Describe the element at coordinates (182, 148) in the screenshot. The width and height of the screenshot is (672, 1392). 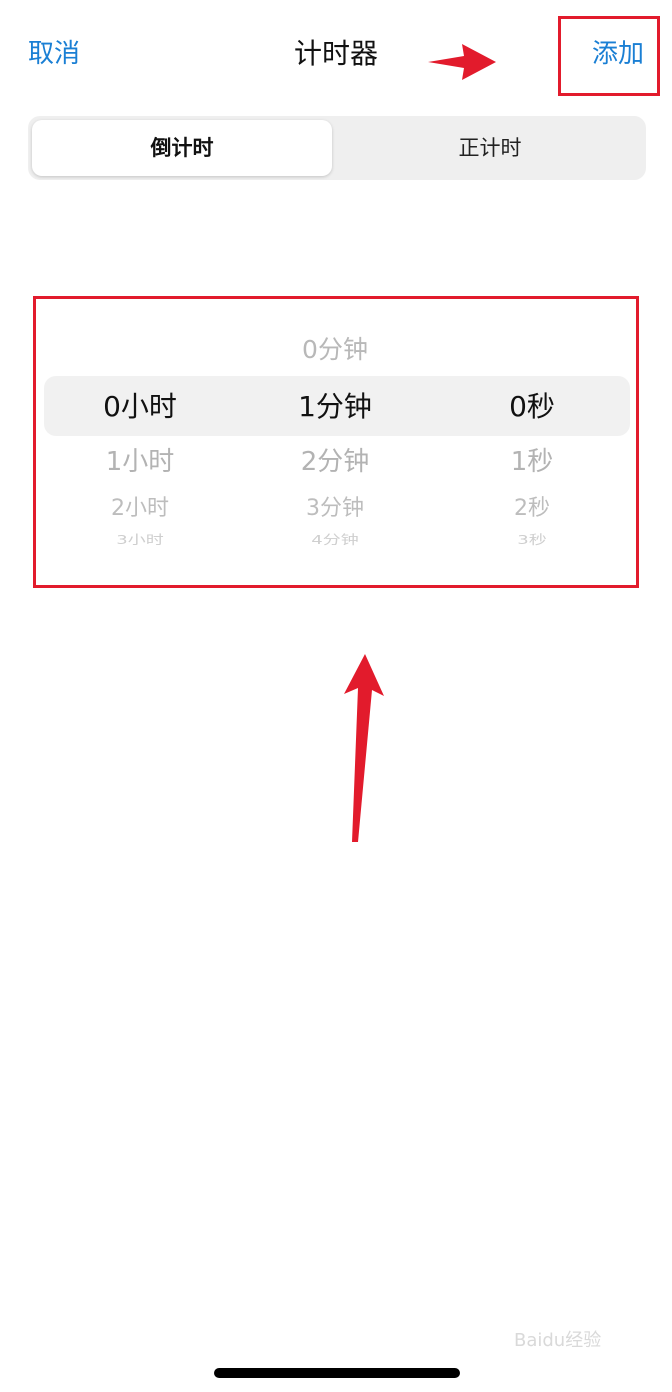
I see `tab-countdown: 倒计时` at that location.